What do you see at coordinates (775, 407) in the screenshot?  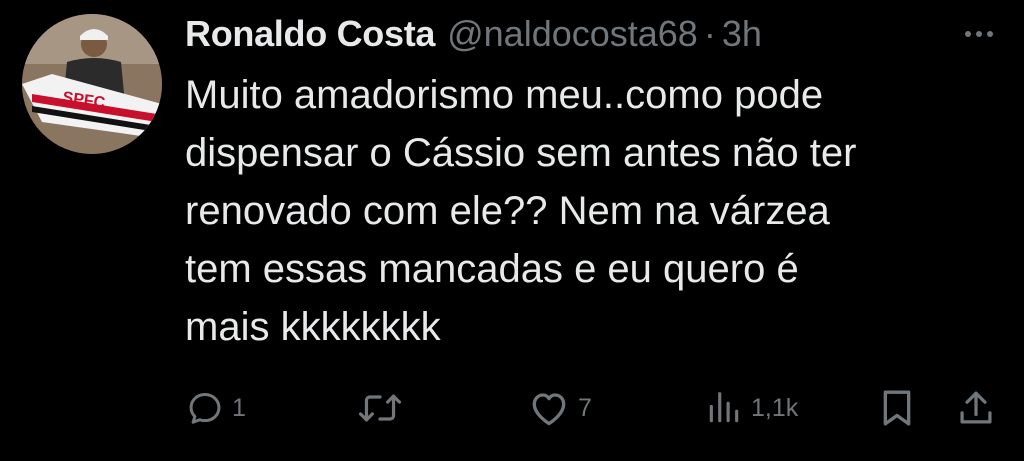 I see `views-count: 1,1k` at bounding box center [775, 407].